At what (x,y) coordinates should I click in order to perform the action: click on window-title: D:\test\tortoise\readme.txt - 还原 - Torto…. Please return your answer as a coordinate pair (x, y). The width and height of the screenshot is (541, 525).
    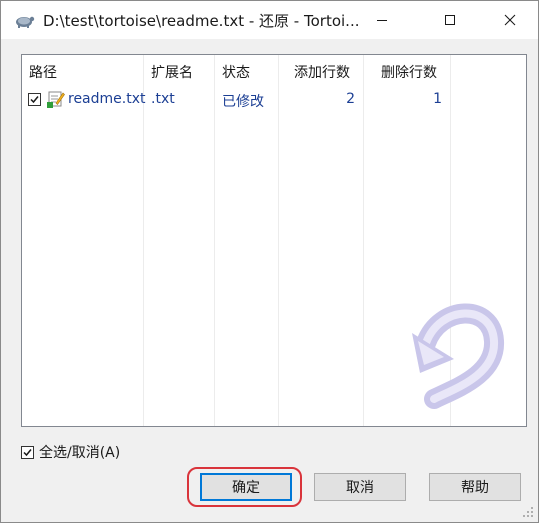
    Looking at the image, I should click on (201, 21).